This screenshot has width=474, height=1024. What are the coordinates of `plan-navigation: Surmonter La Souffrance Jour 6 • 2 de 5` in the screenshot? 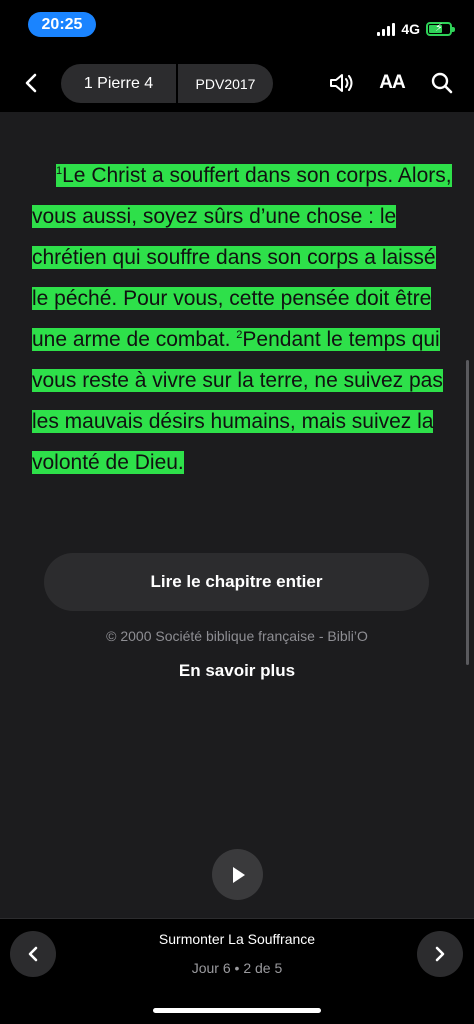 It's located at (237, 971).